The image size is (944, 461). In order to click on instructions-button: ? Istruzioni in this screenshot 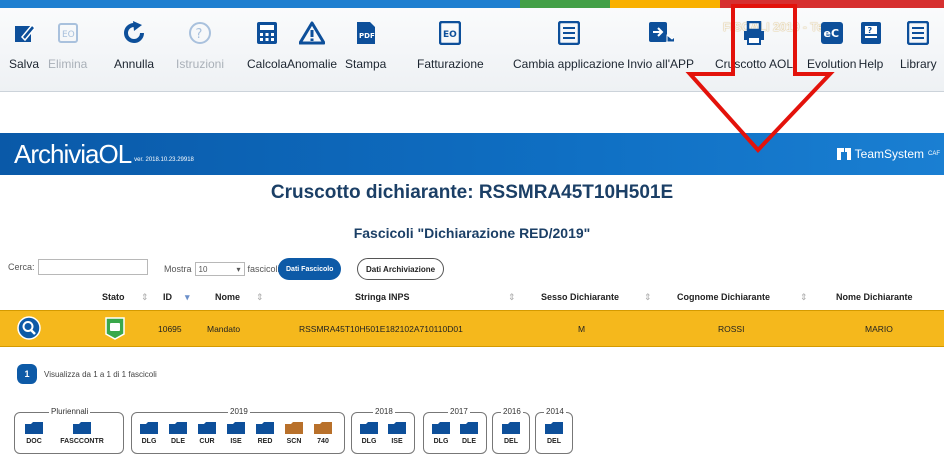, I will do `click(200, 50)`.